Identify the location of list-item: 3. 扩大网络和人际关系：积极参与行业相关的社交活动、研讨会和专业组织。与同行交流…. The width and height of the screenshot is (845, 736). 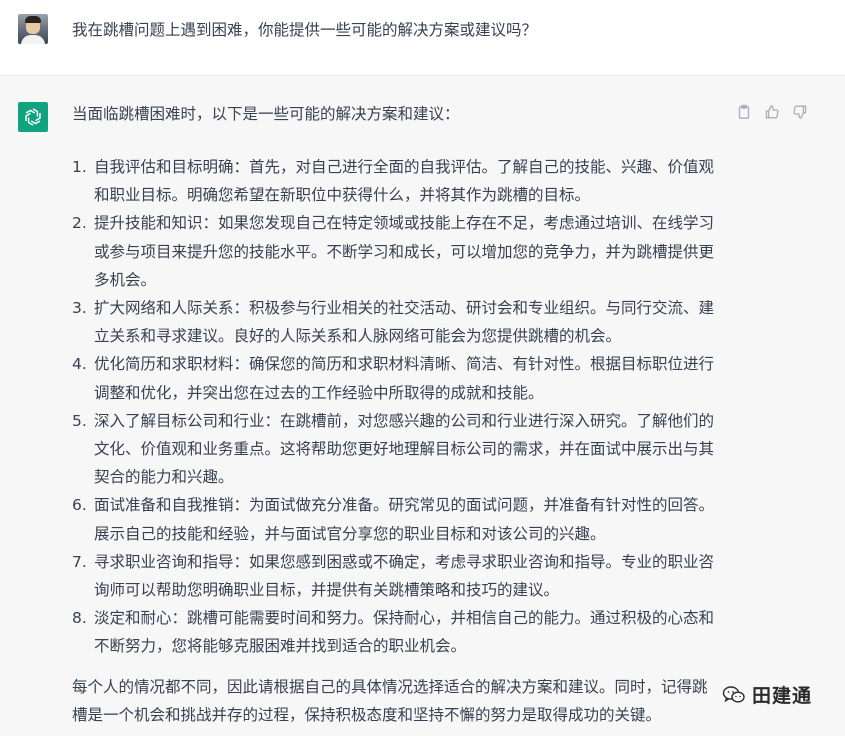
(397, 322).